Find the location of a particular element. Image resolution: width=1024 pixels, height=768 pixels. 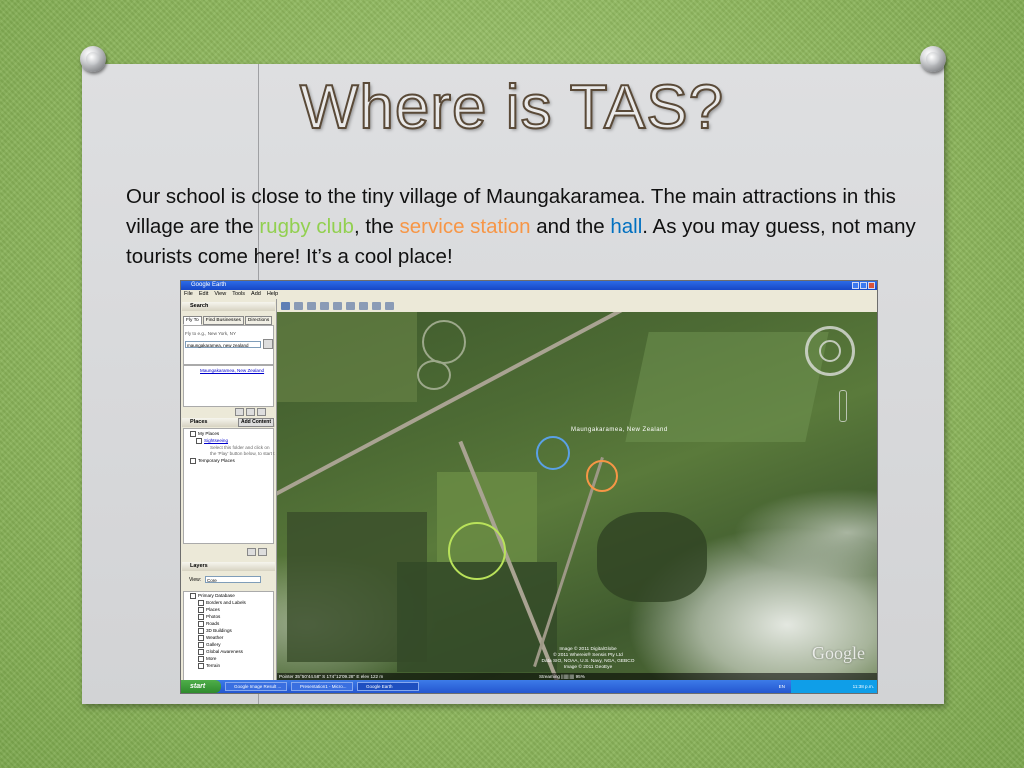

placemark-icon is located at coordinates (298, 305).